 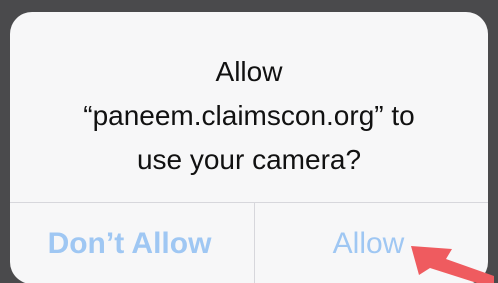 What do you see at coordinates (368, 243) in the screenshot?
I see `allow-button: Allow` at bounding box center [368, 243].